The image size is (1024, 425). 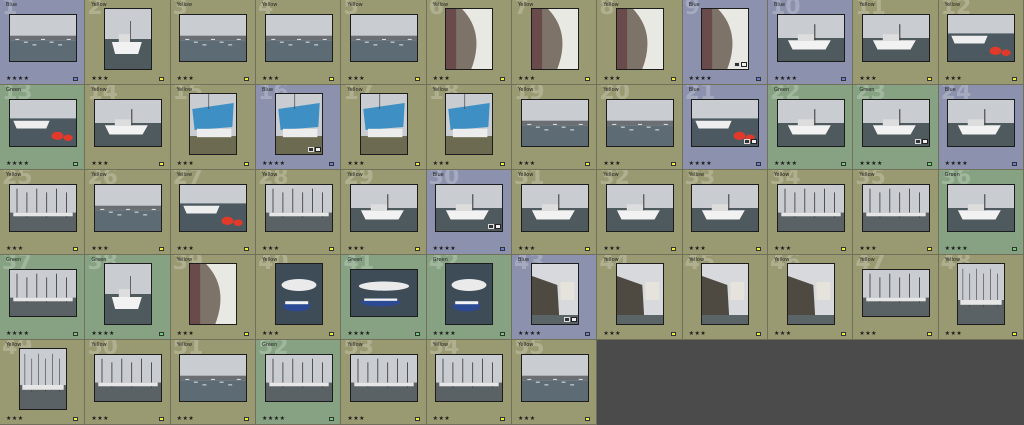 I want to click on grid-cell: 27 Yellow ★★★, so click(x=213, y=212).